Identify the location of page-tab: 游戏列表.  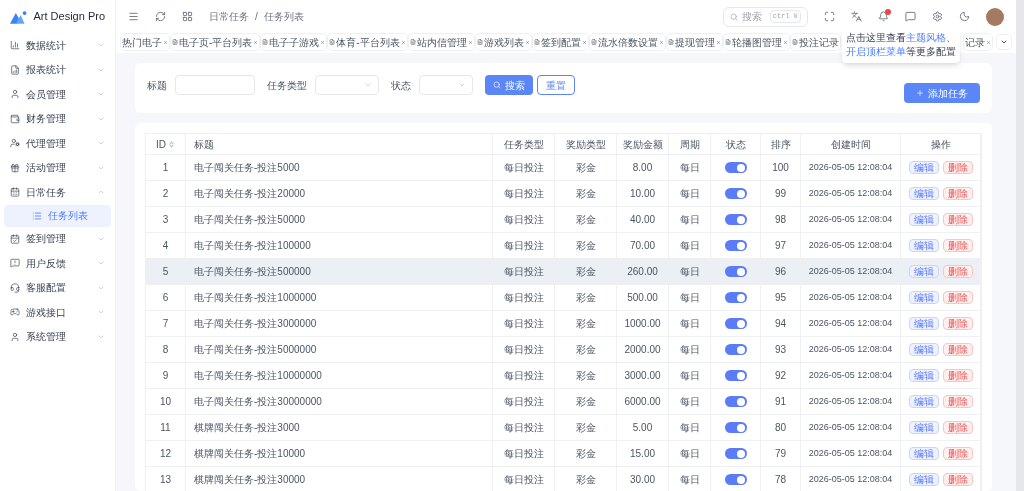
(503, 42).